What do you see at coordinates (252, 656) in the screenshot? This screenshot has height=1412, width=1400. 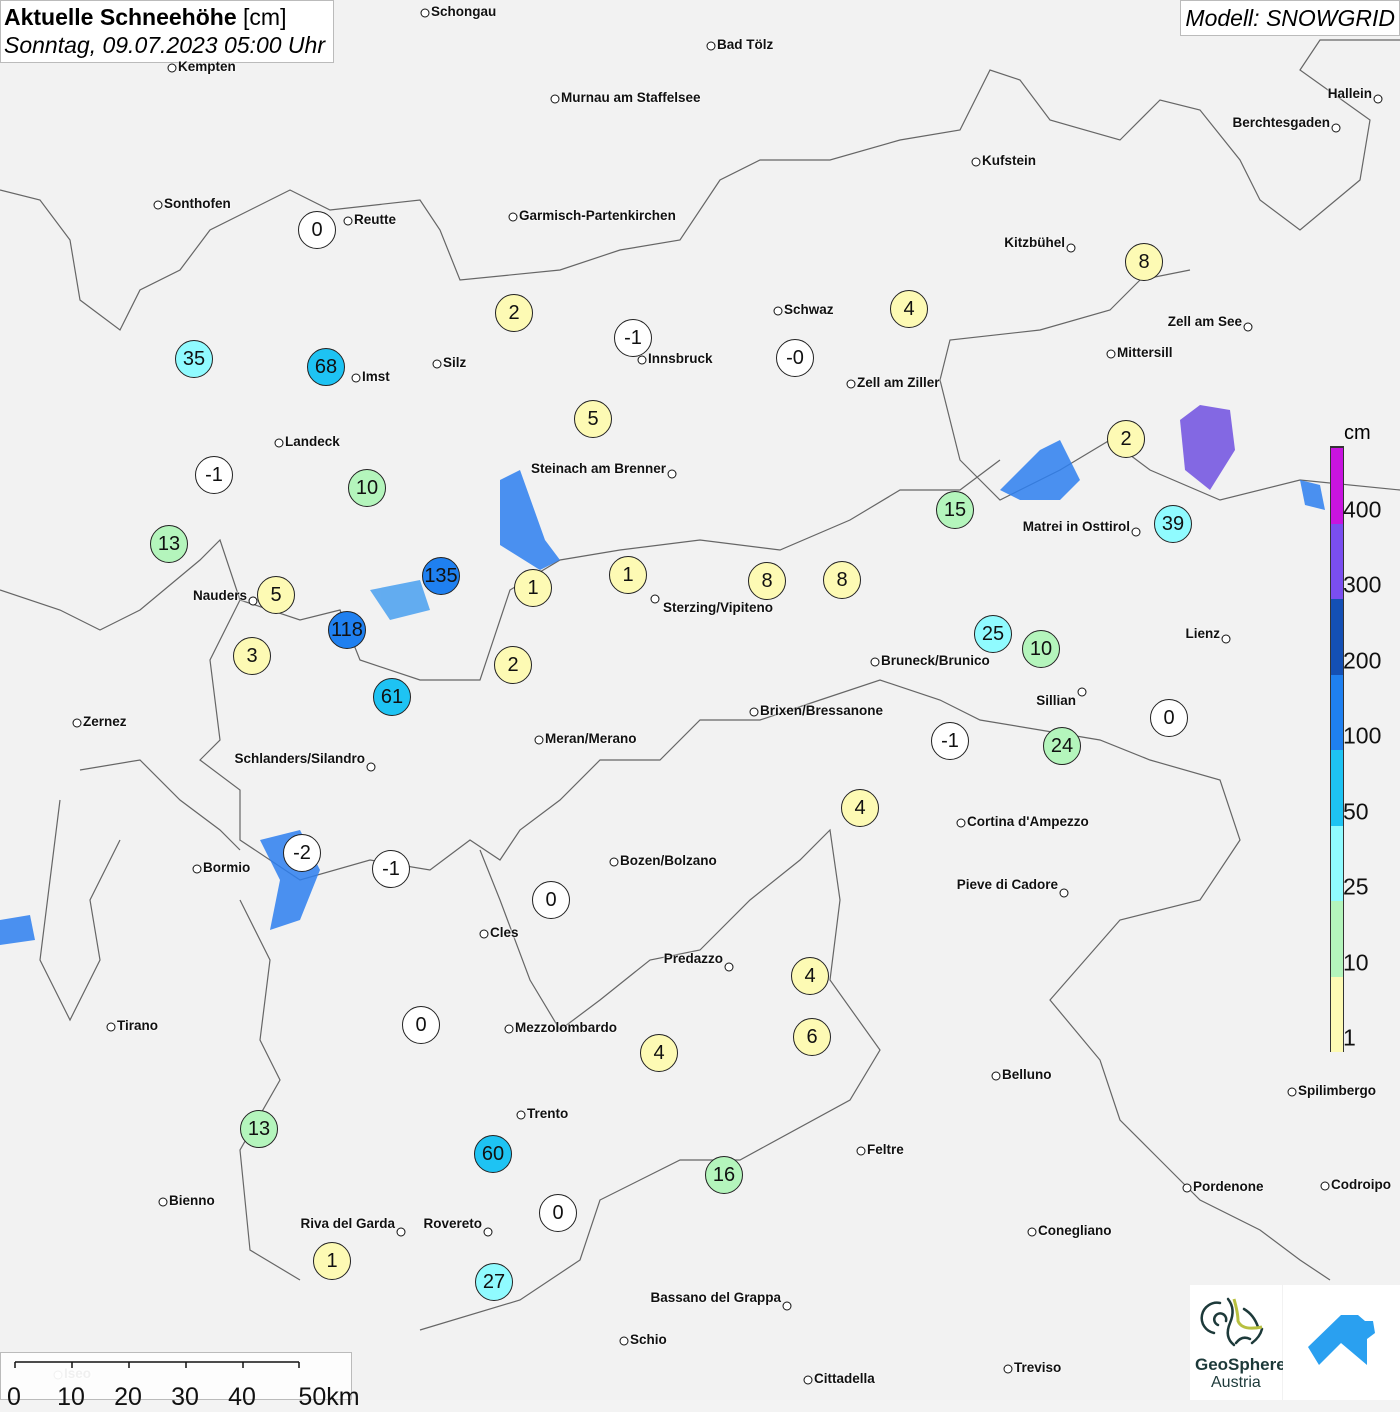 I see `snow-depth-station: 3` at bounding box center [252, 656].